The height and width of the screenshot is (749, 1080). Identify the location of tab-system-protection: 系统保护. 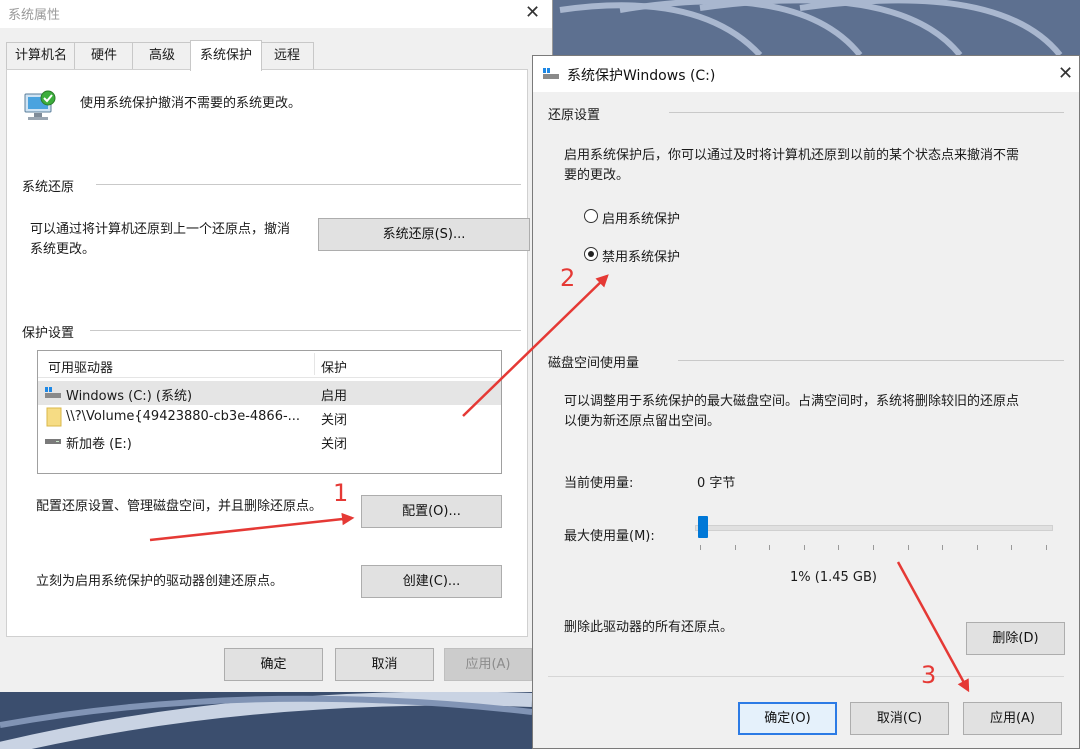
(226, 55).